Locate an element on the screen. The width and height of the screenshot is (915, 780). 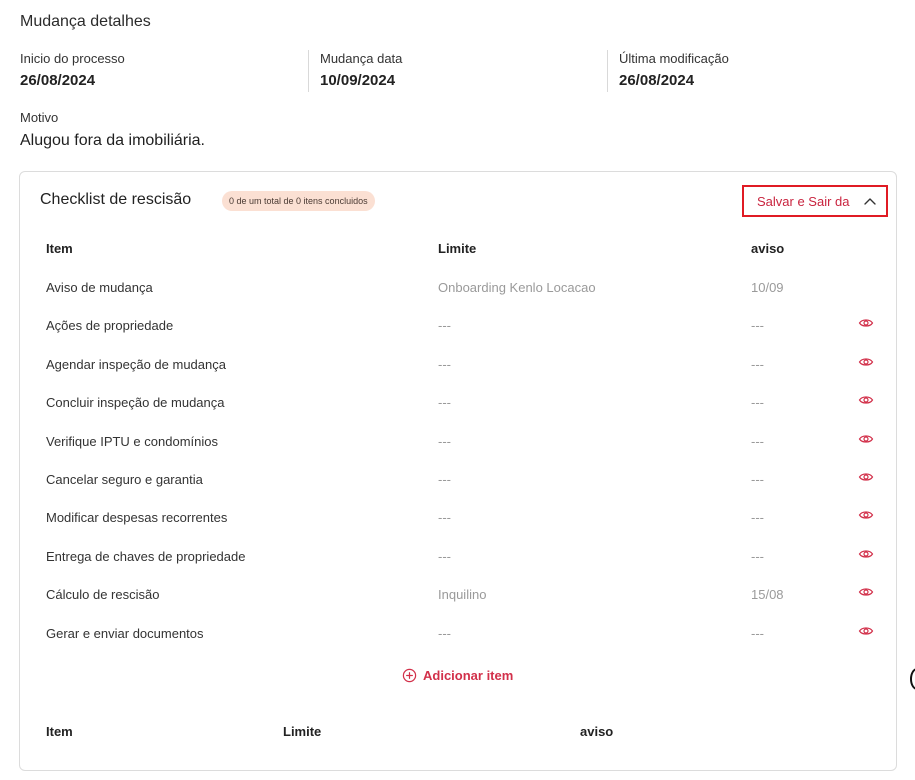
table-row: Cálculo de rescisão Inquilino 15/08 is located at coordinates (459, 606).